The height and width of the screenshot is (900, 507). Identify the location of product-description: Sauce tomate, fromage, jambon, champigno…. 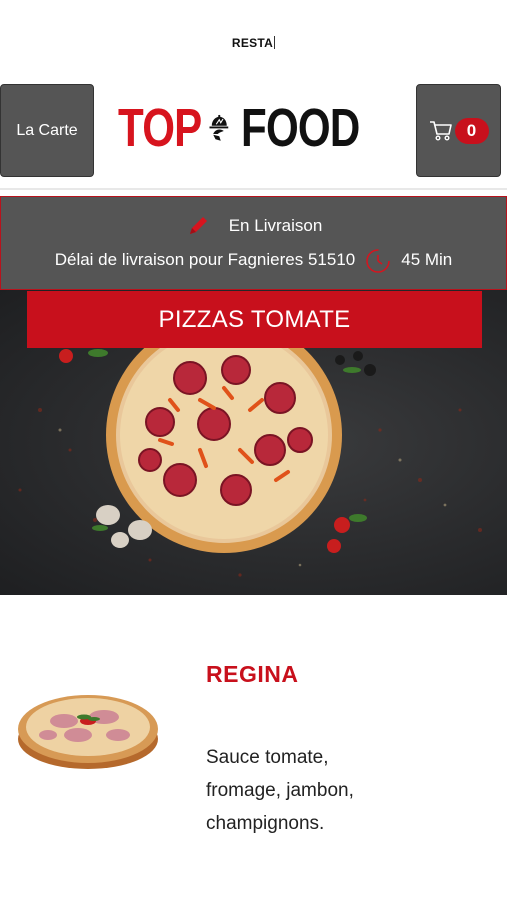
(280, 790).